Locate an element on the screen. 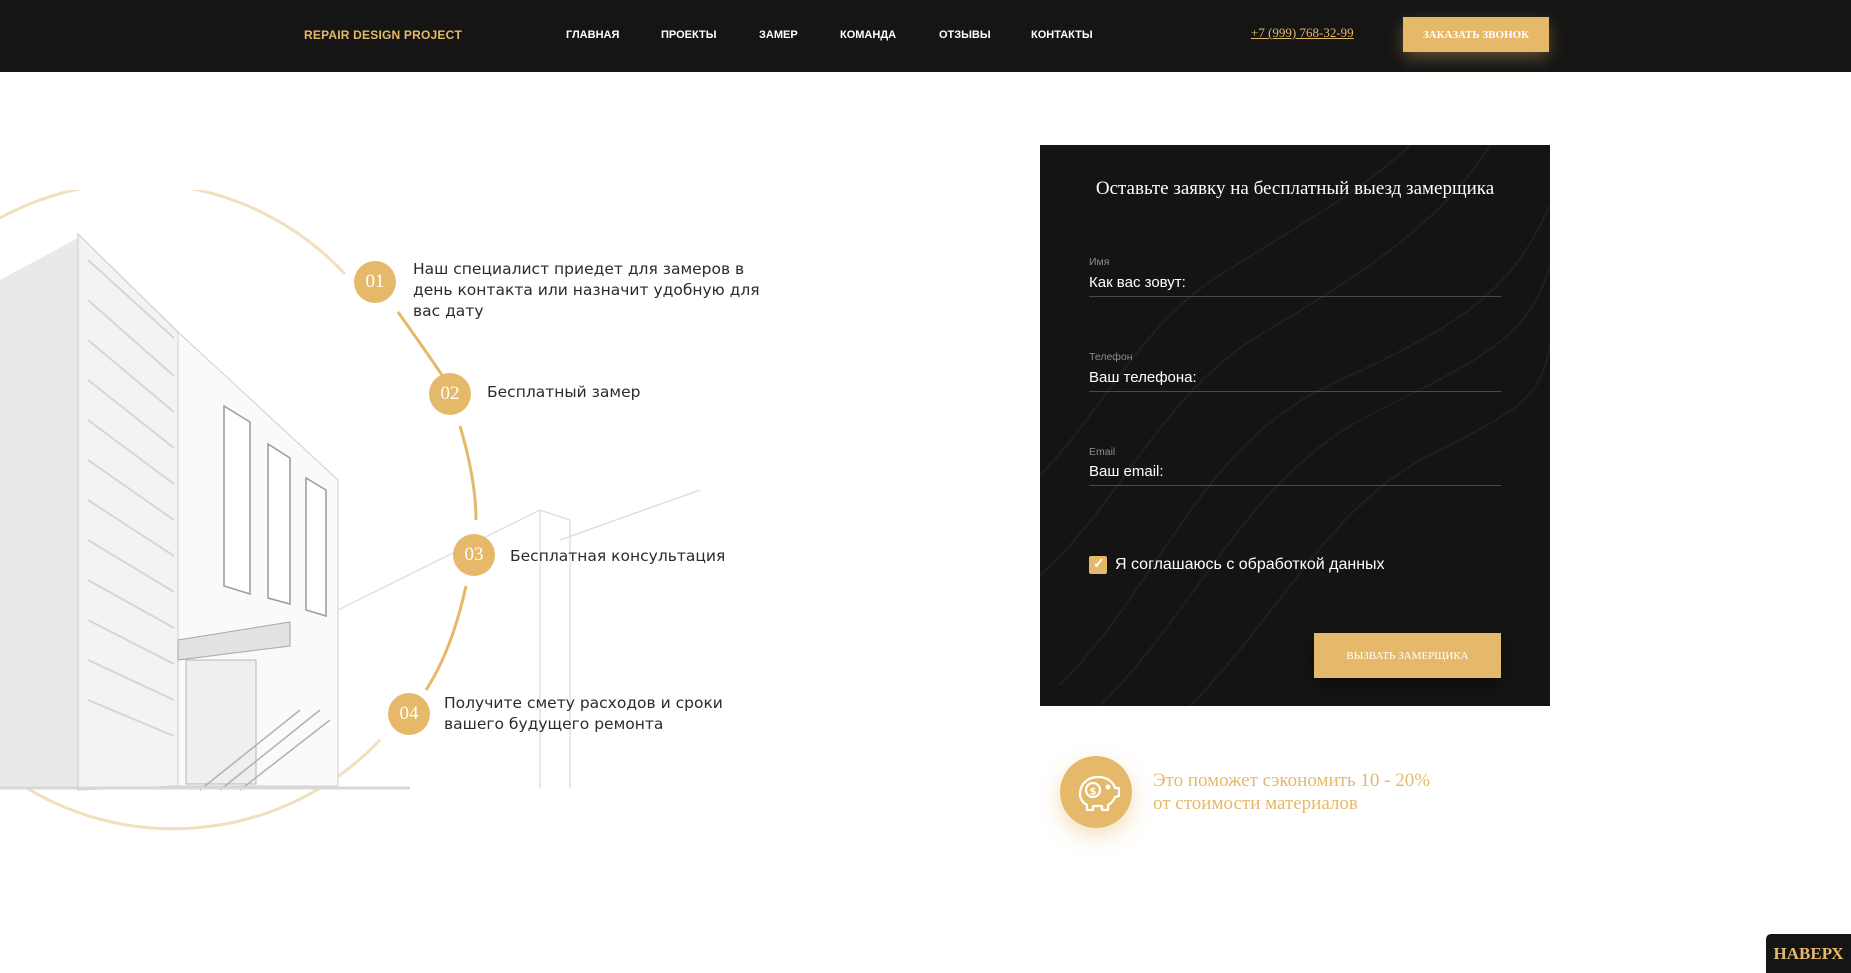  consent-checkbox: ✓ is located at coordinates (1098, 564).